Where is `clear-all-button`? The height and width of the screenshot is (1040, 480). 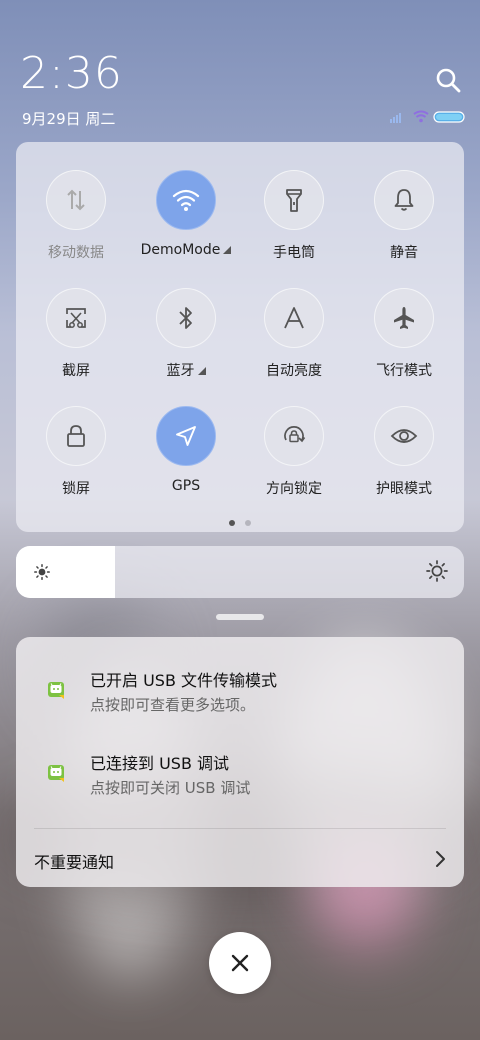
clear-all-button is located at coordinates (240, 963).